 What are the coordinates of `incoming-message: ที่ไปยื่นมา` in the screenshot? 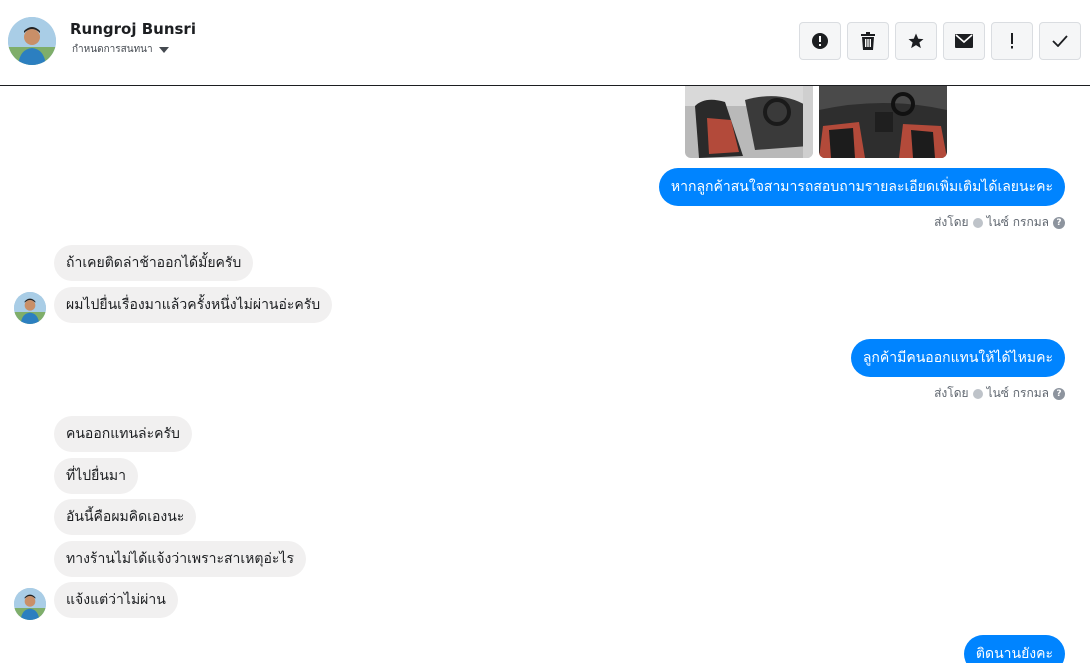 It's located at (96, 476).